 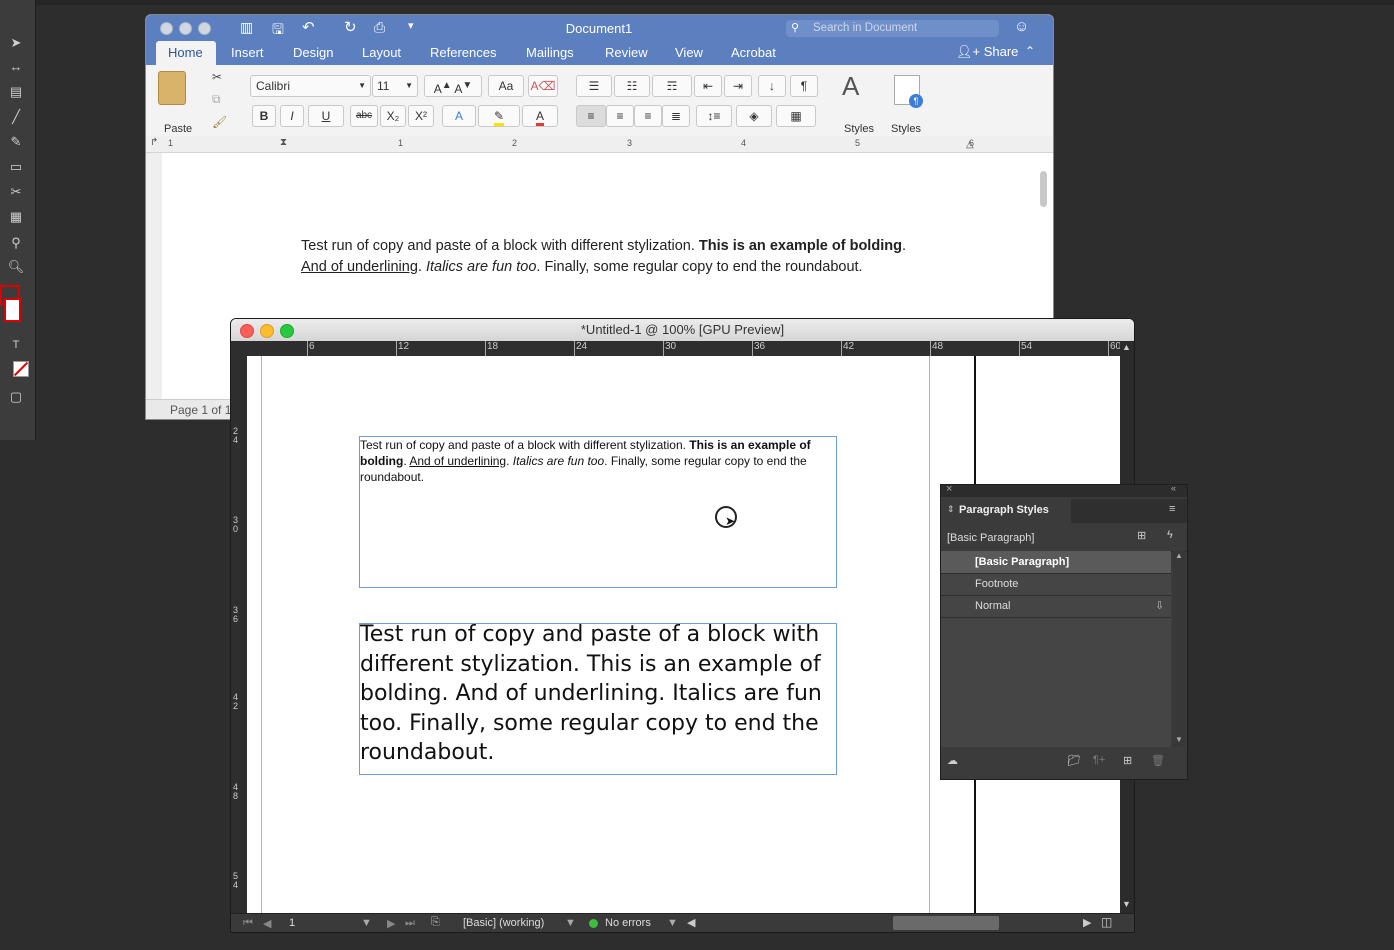 I want to click on tab-layout: Layout, so click(x=381, y=52).